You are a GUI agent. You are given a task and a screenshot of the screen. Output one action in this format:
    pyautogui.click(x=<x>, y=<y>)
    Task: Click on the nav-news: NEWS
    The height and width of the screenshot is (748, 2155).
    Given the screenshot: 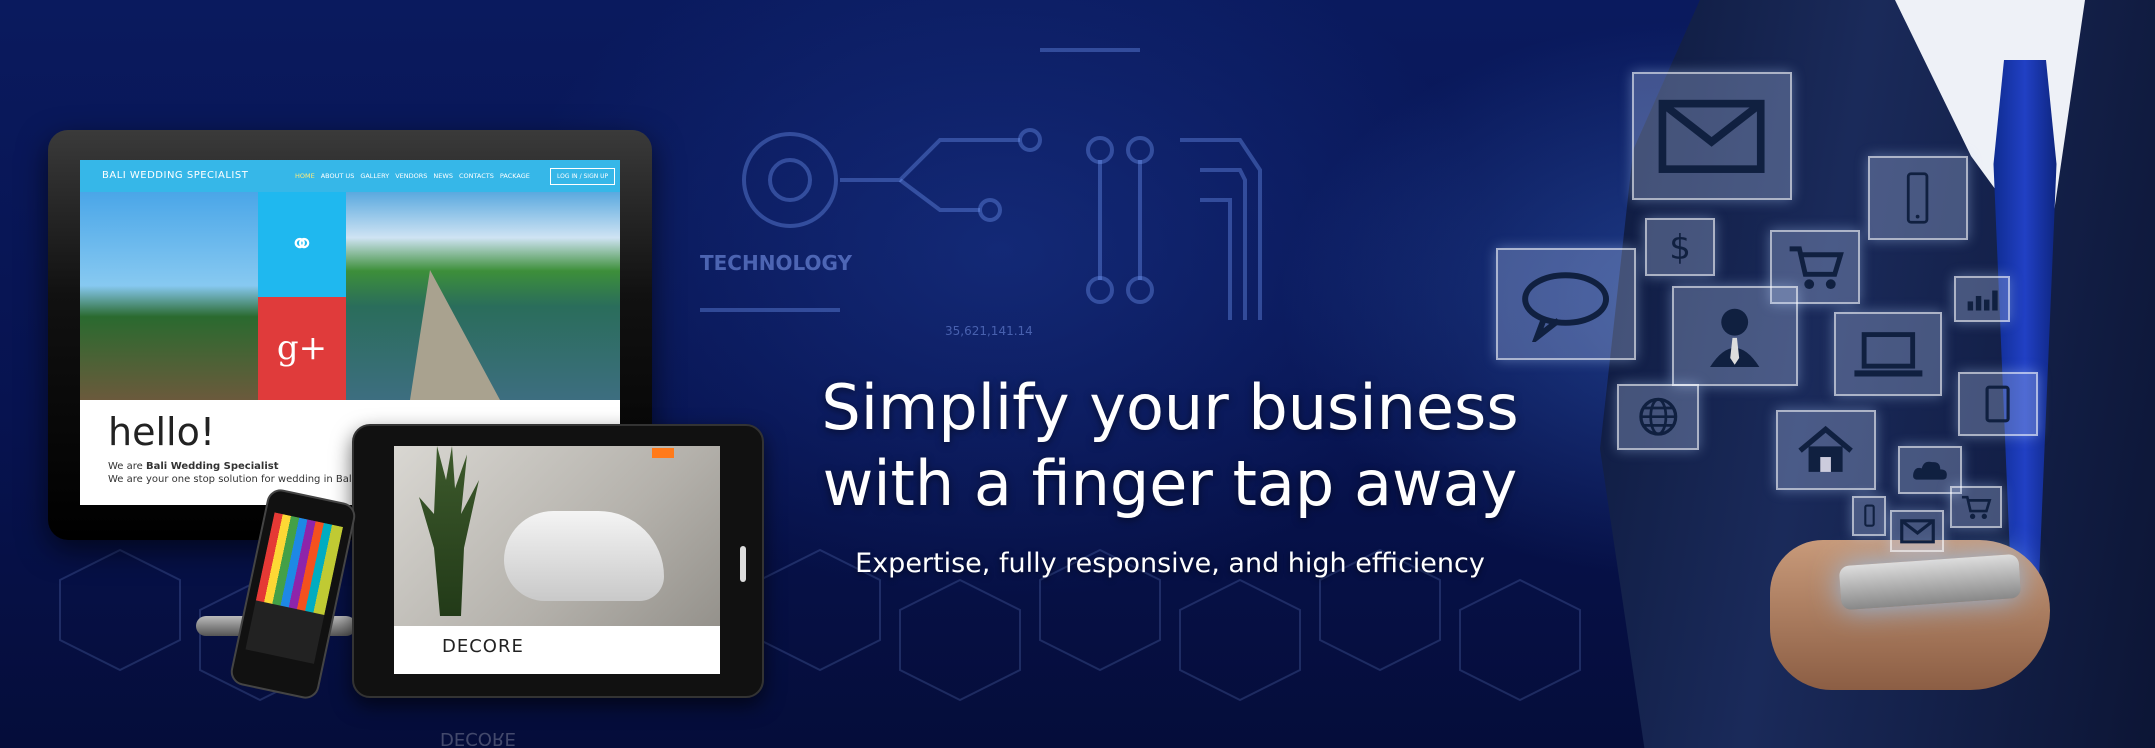 What is the action you would take?
    pyautogui.click(x=443, y=176)
    